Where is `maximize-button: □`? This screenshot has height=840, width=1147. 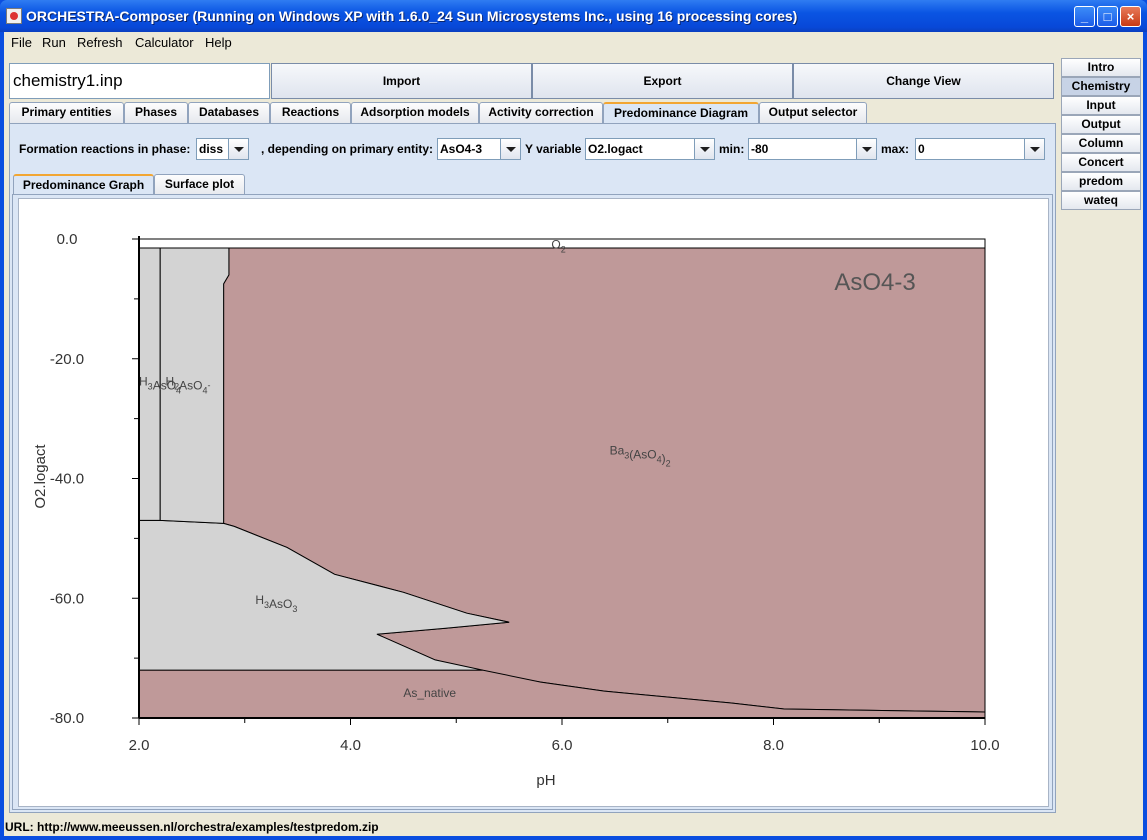 maximize-button: □ is located at coordinates (1107, 16).